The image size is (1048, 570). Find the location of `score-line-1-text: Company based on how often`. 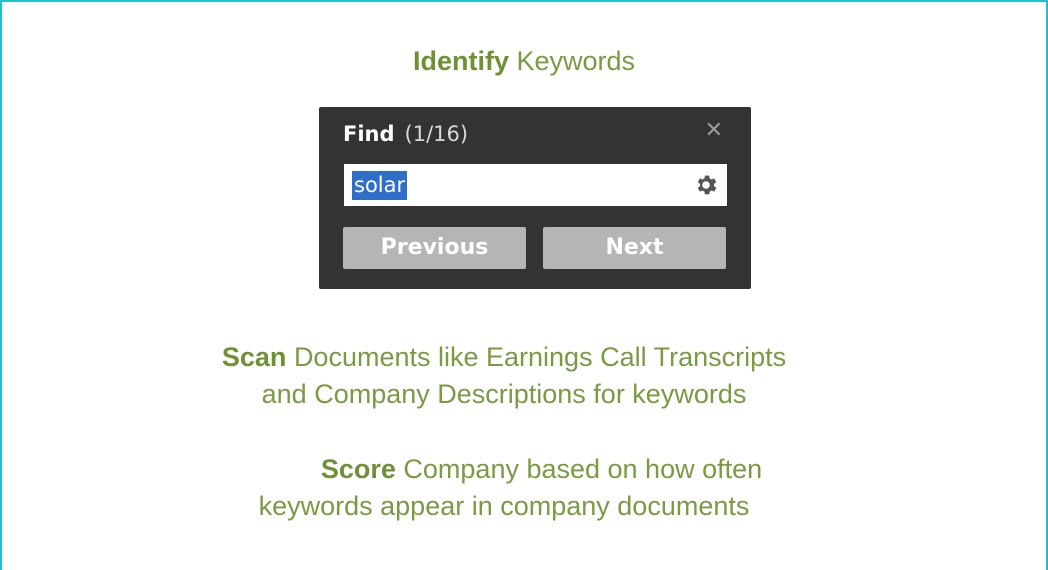

score-line-1-text: Company based on how often is located at coordinates (583, 469).